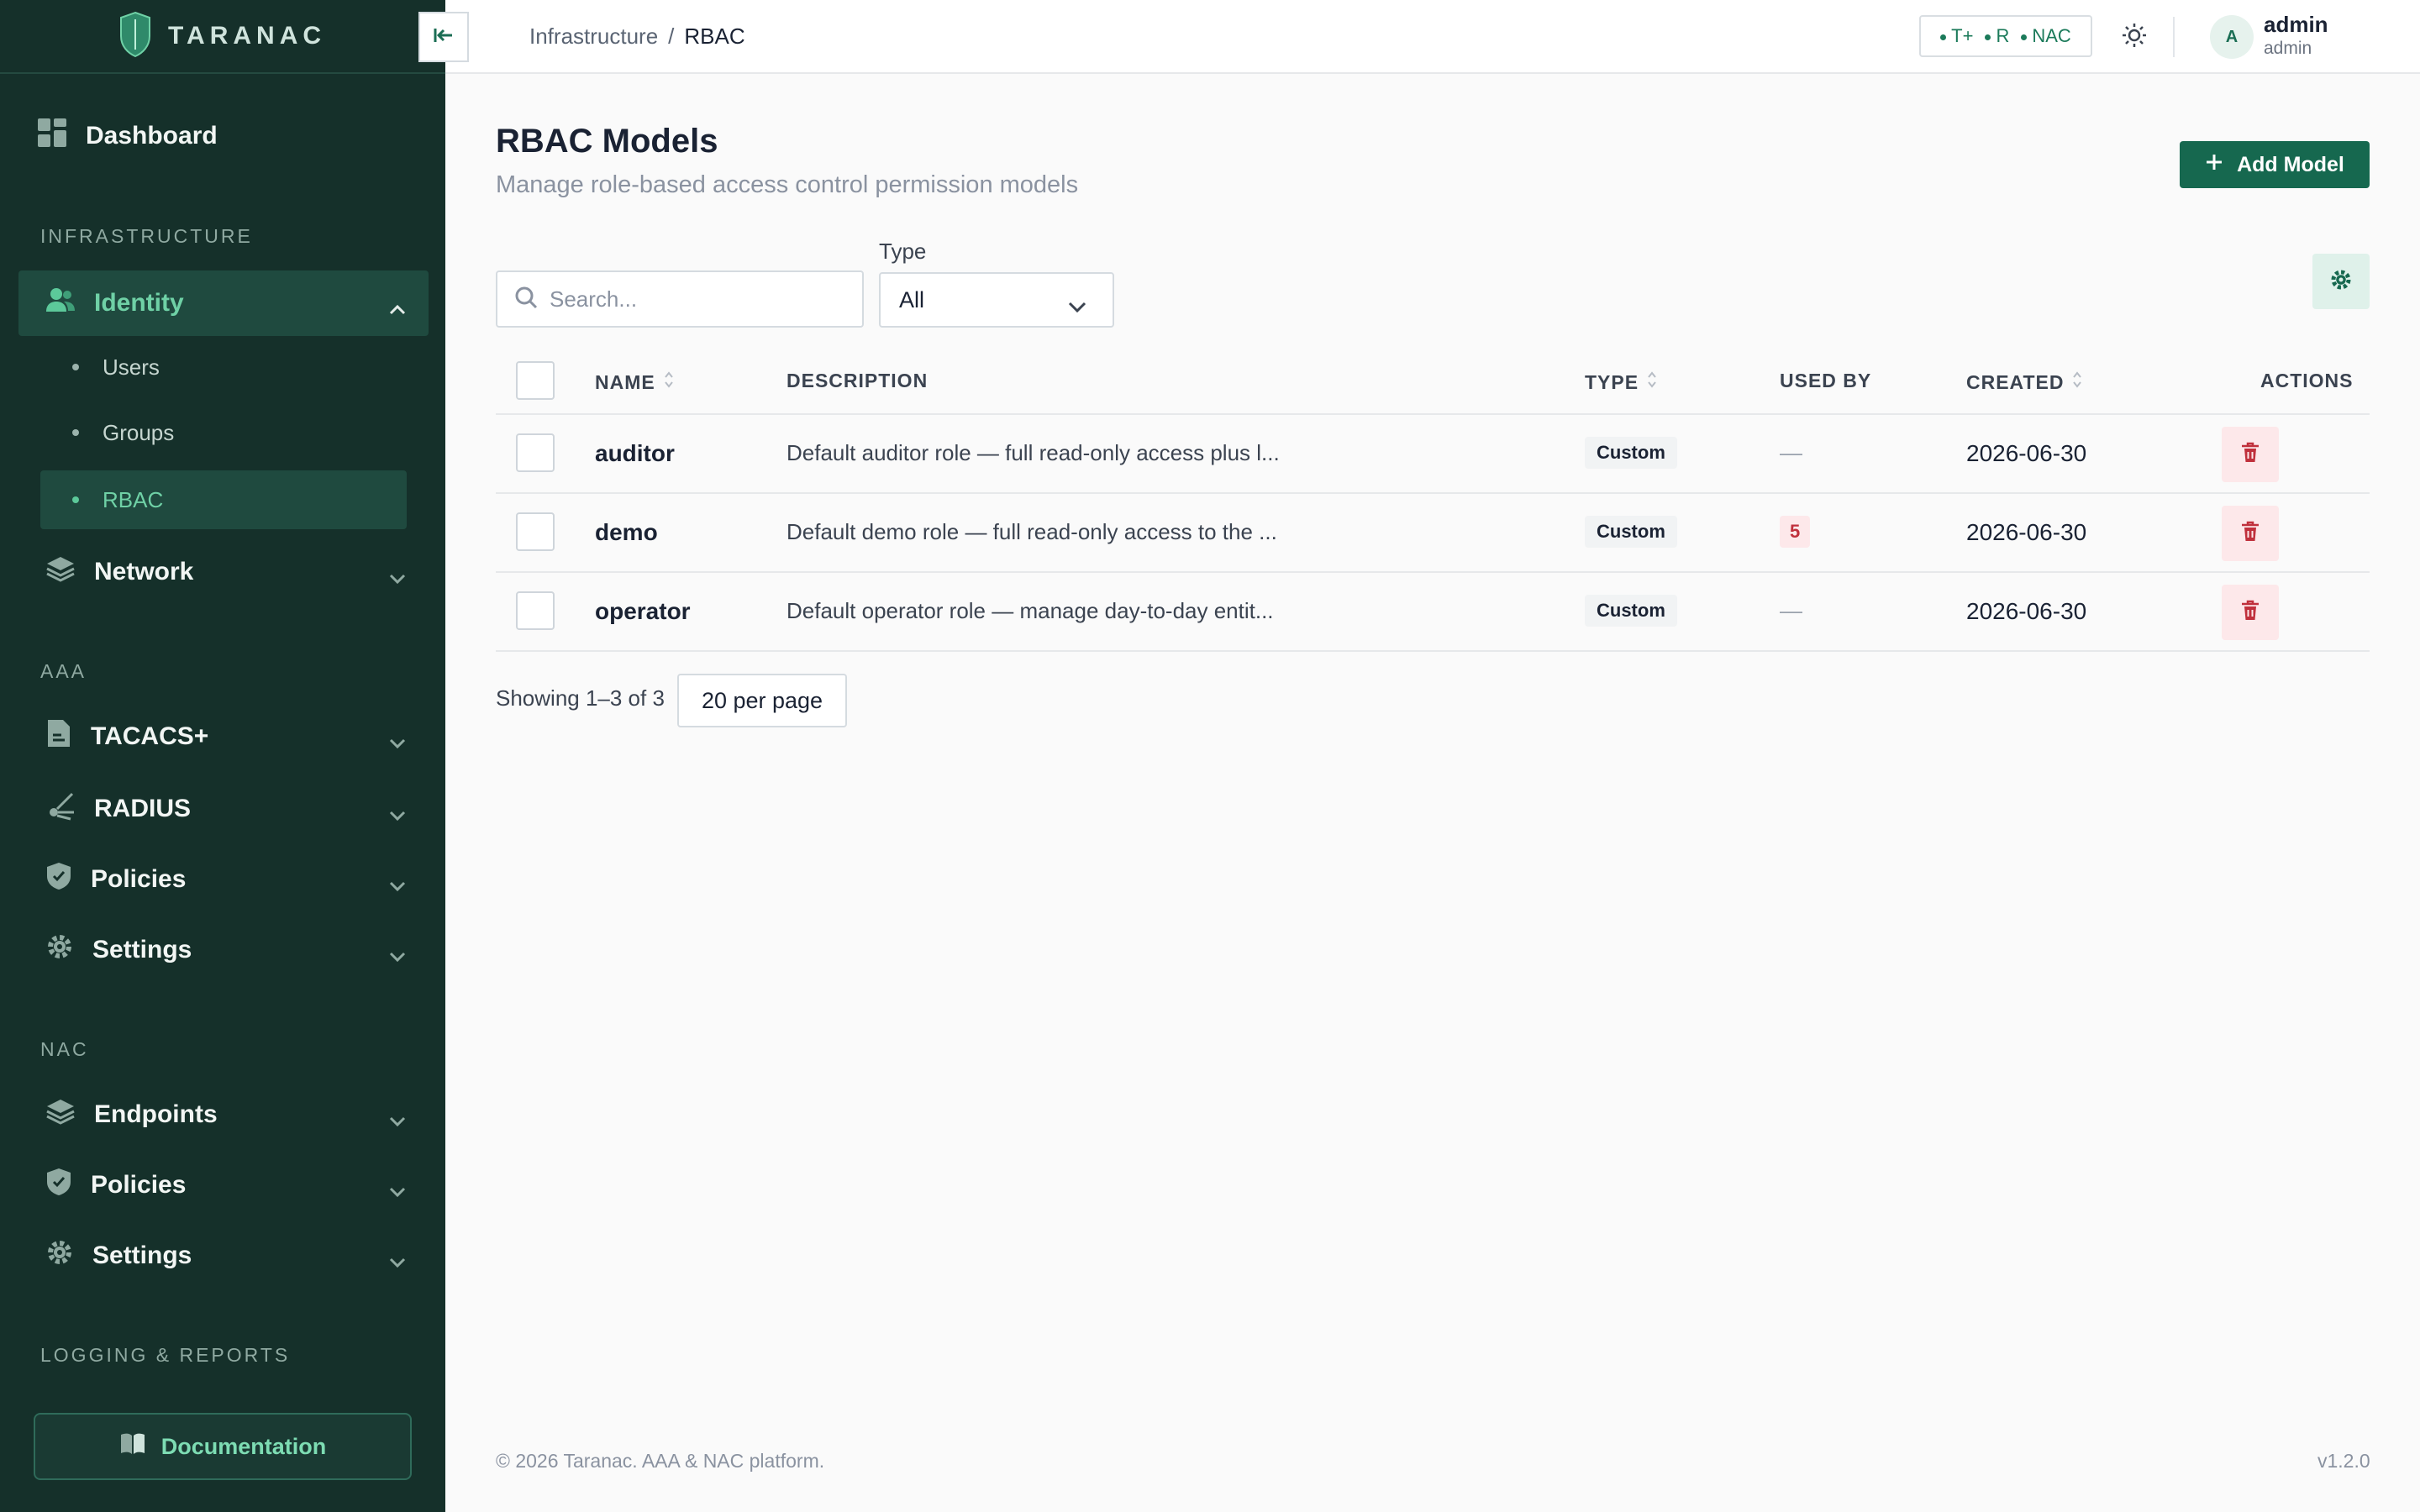 Image resolution: width=2420 pixels, height=1512 pixels. What do you see at coordinates (634, 382) in the screenshot?
I see `column-header-name: NAME` at bounding box center [634, 382].